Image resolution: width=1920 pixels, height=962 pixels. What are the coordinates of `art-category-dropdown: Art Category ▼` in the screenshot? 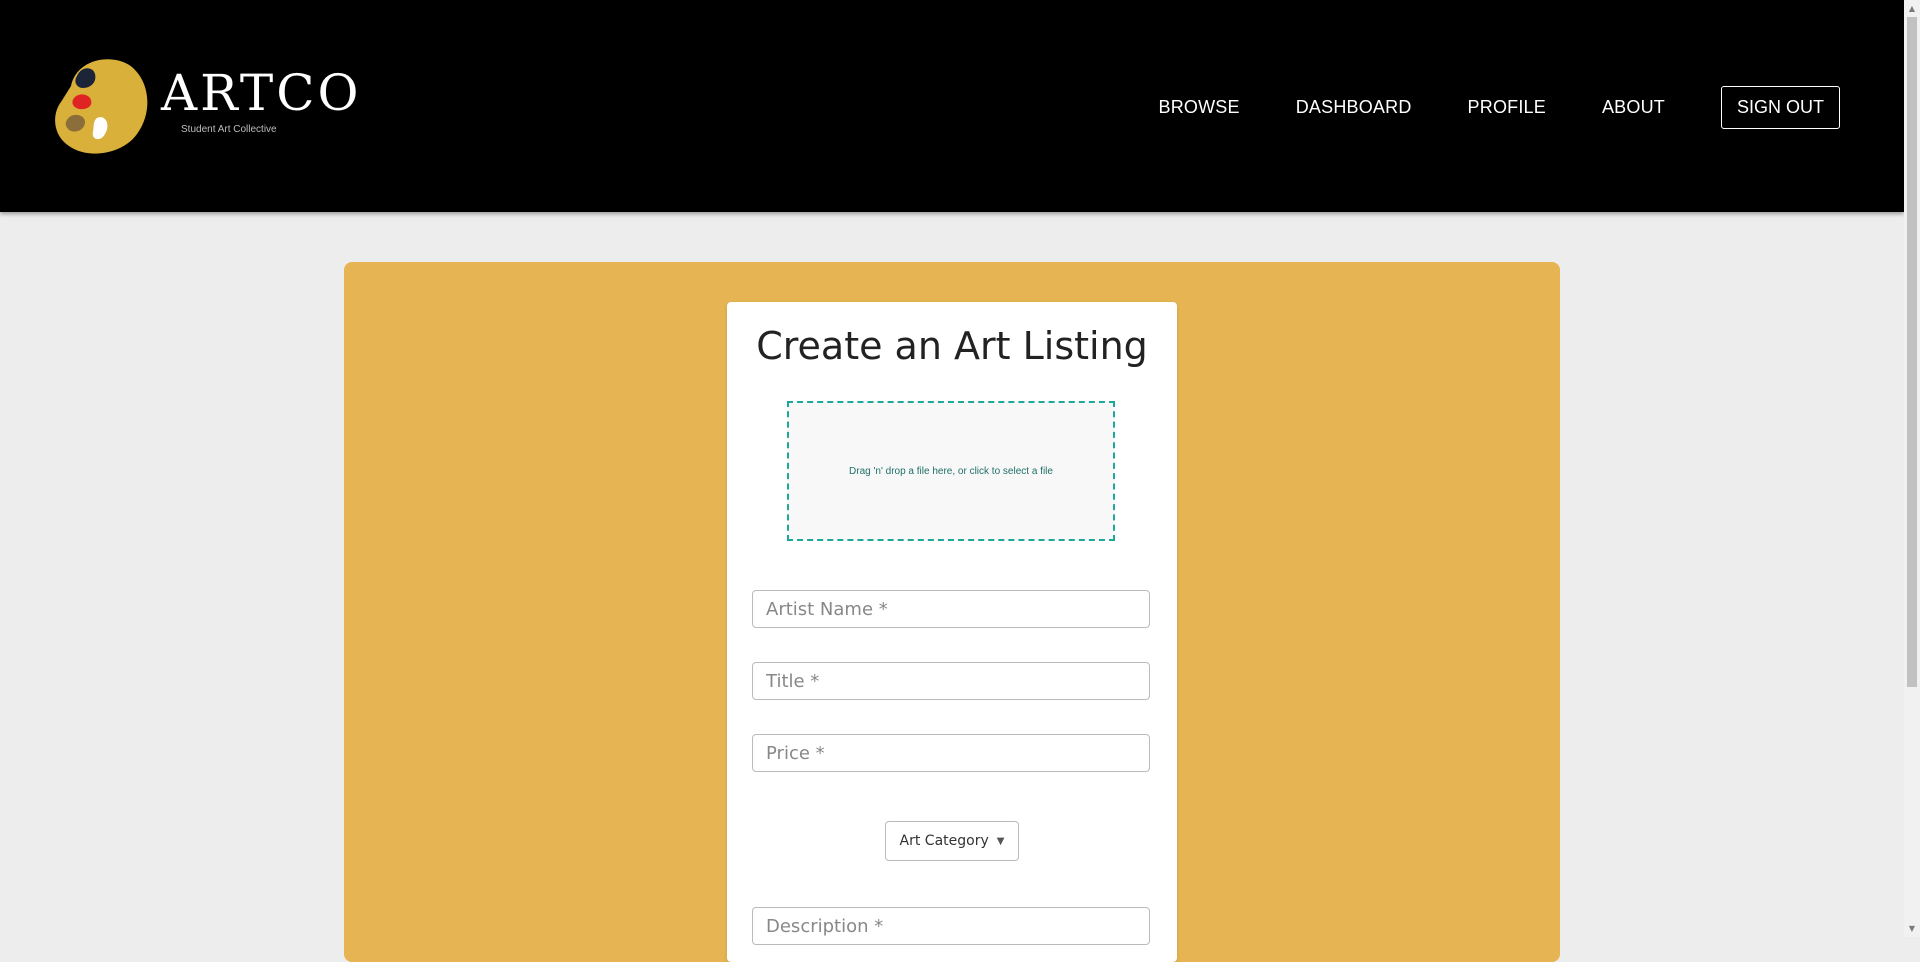 It's located at (952, 841).